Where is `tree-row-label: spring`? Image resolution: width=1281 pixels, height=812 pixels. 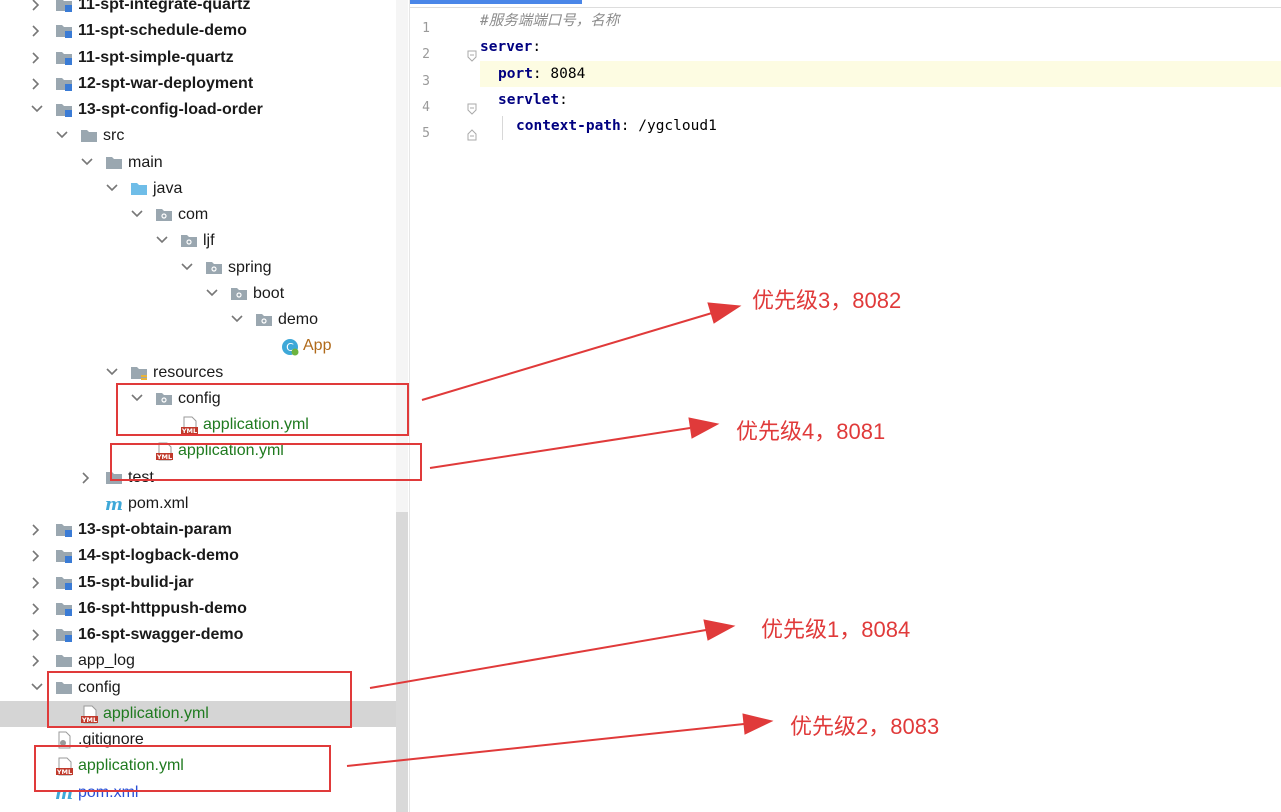 tree-row-label: spring is located at coordinates (250, 267).